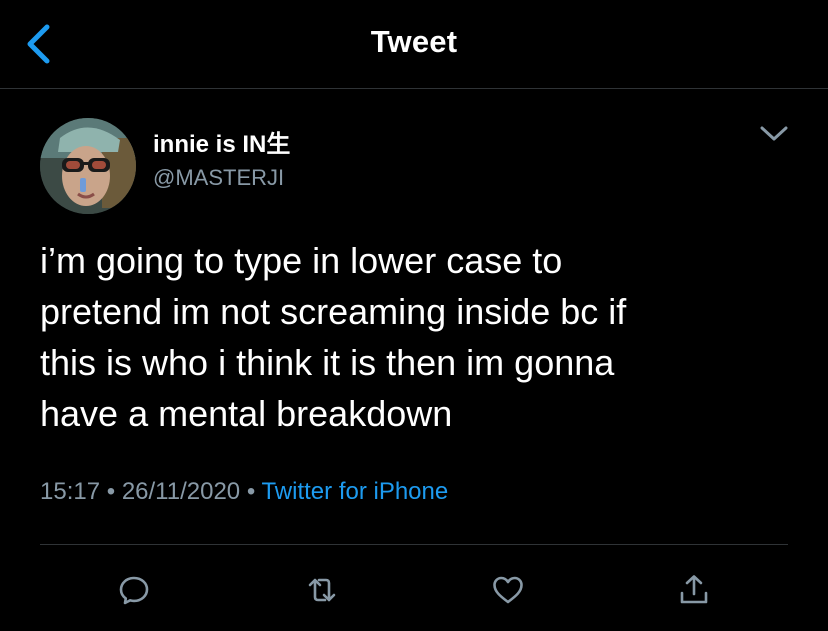  Describe the element at coordinates (70, 491) in the screenshot. I see `tweet-time: 15:17` at that location.